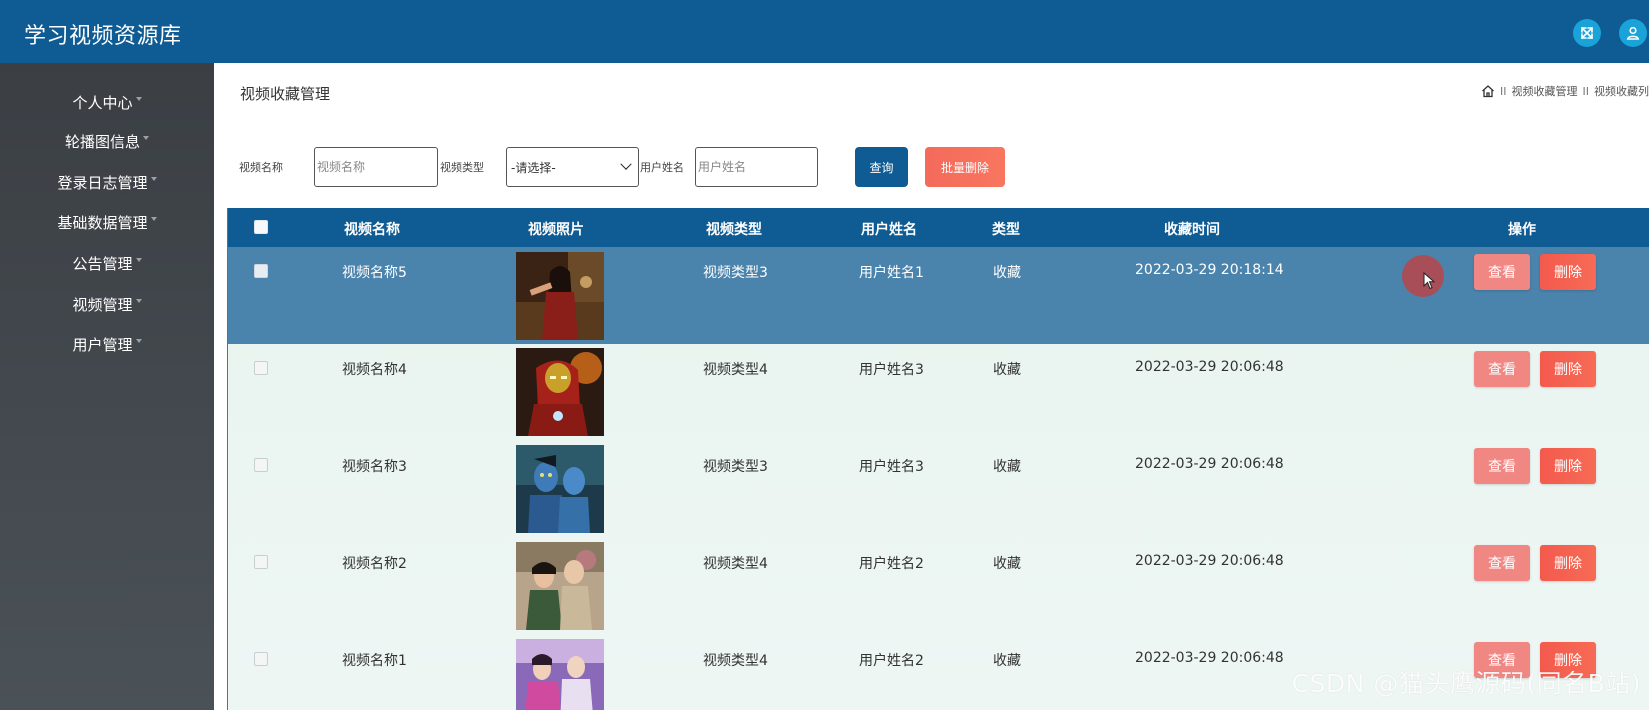  I want to click on table-row: 视频名称3 视频类型3 用户姓名3 收藏 2022-03-29 20:06:48, so click(938, 489).